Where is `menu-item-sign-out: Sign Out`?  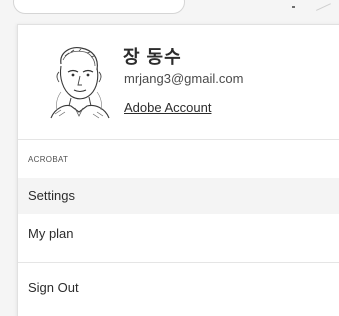
menu-item-sign-out: Sign Out is located at coordinates (178, 288).